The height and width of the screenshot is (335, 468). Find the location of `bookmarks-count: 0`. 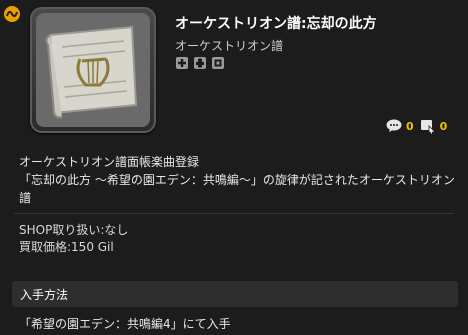

bookmarks-count: 0 is located at coordinates (443, 126).